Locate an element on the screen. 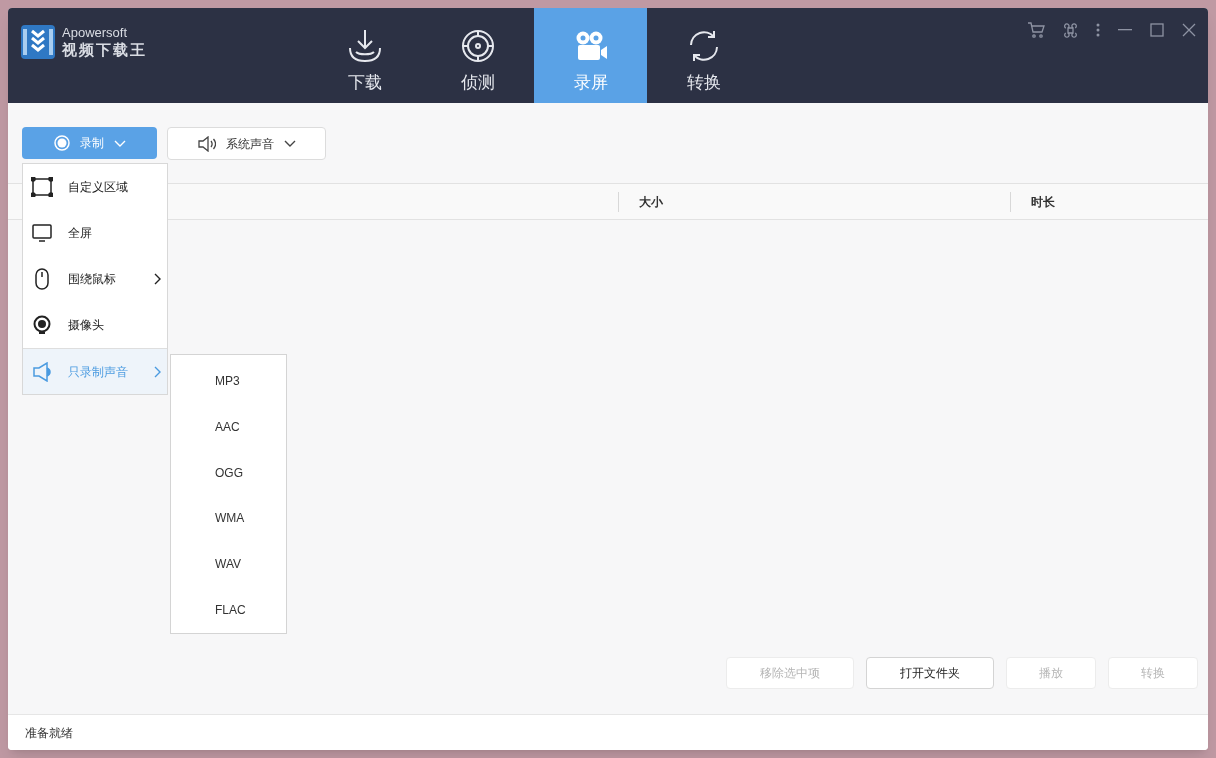 The height and width of the screenshot is (758, 1216). menu-item: WAV is located at coordinates (228, 564).